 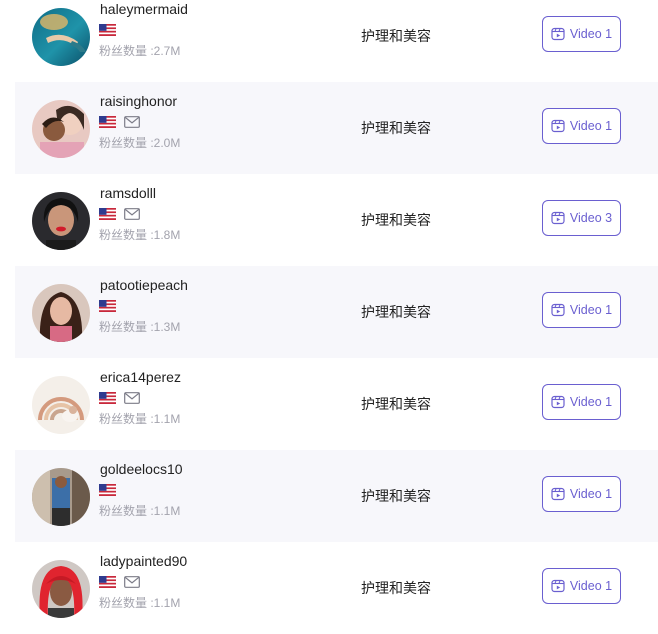 What do you see at coordinates (336, 404) in the screenshot?
I see `influencer-row: erica14perez 粉丝数量 :1.1M 护理和美容 Video 1` at bounding box center [336, 404].